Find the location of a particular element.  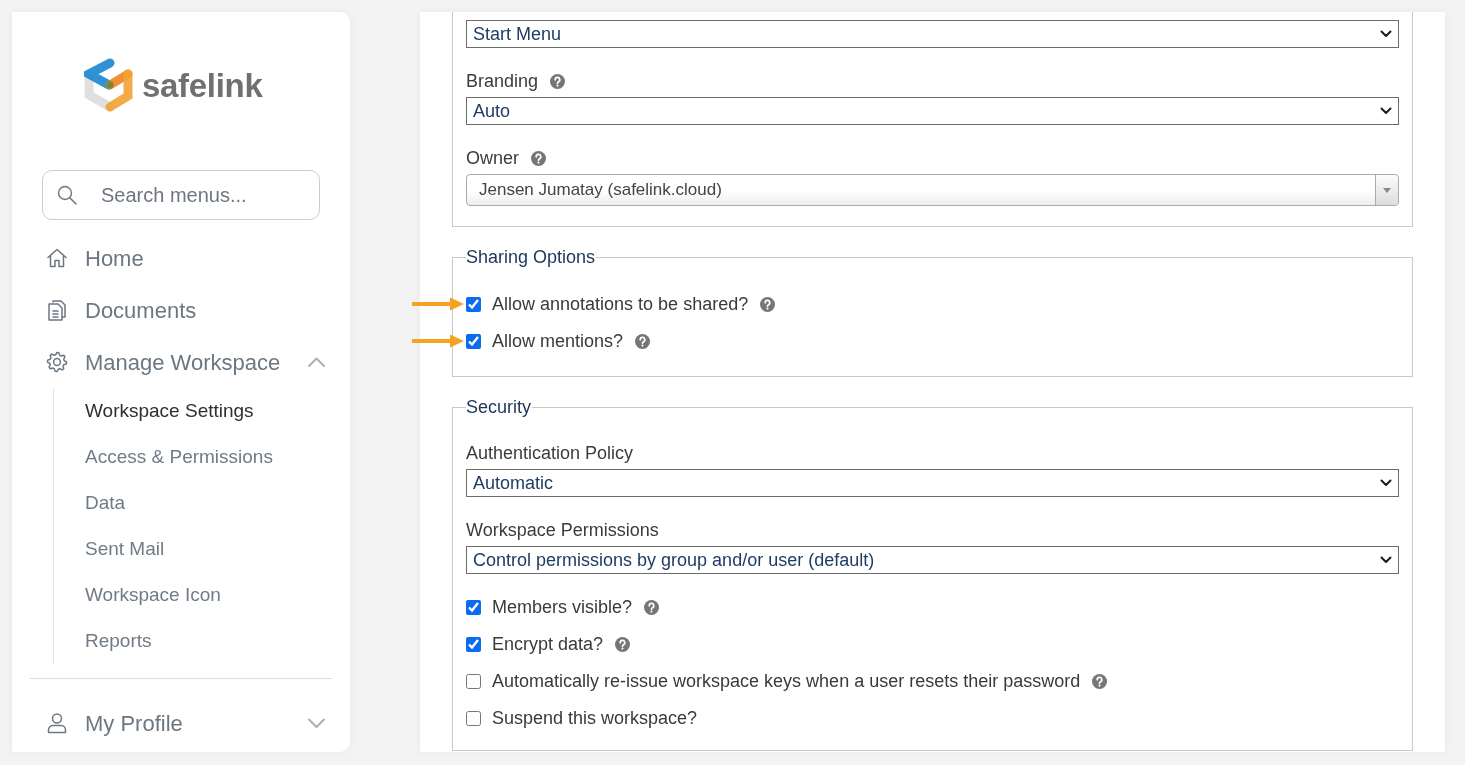

checkbox-label: Allow annotations to be shared? is located at coordinates (620, 304).